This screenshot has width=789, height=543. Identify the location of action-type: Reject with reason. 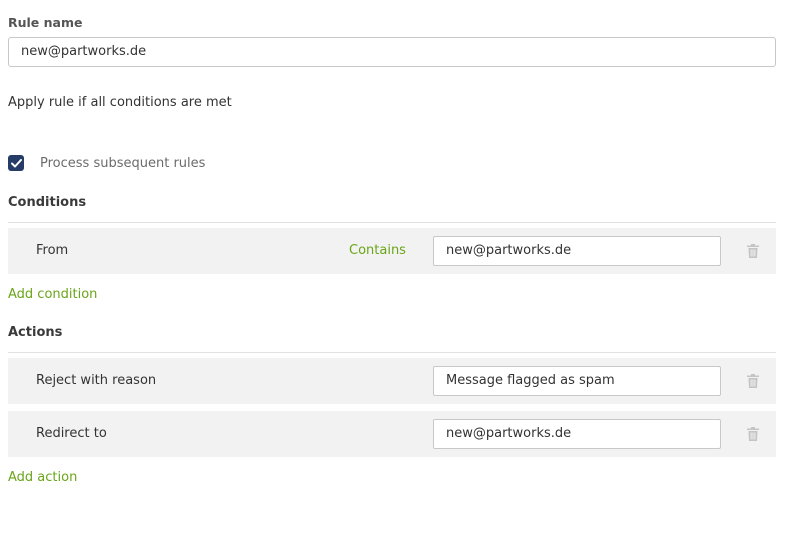
(96, 380).